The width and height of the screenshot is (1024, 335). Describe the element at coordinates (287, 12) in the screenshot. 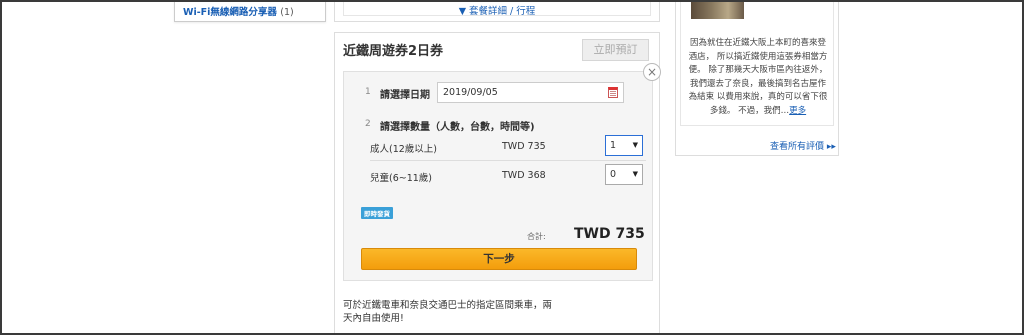

I see `sidebar-category-count: (1)` at that location.